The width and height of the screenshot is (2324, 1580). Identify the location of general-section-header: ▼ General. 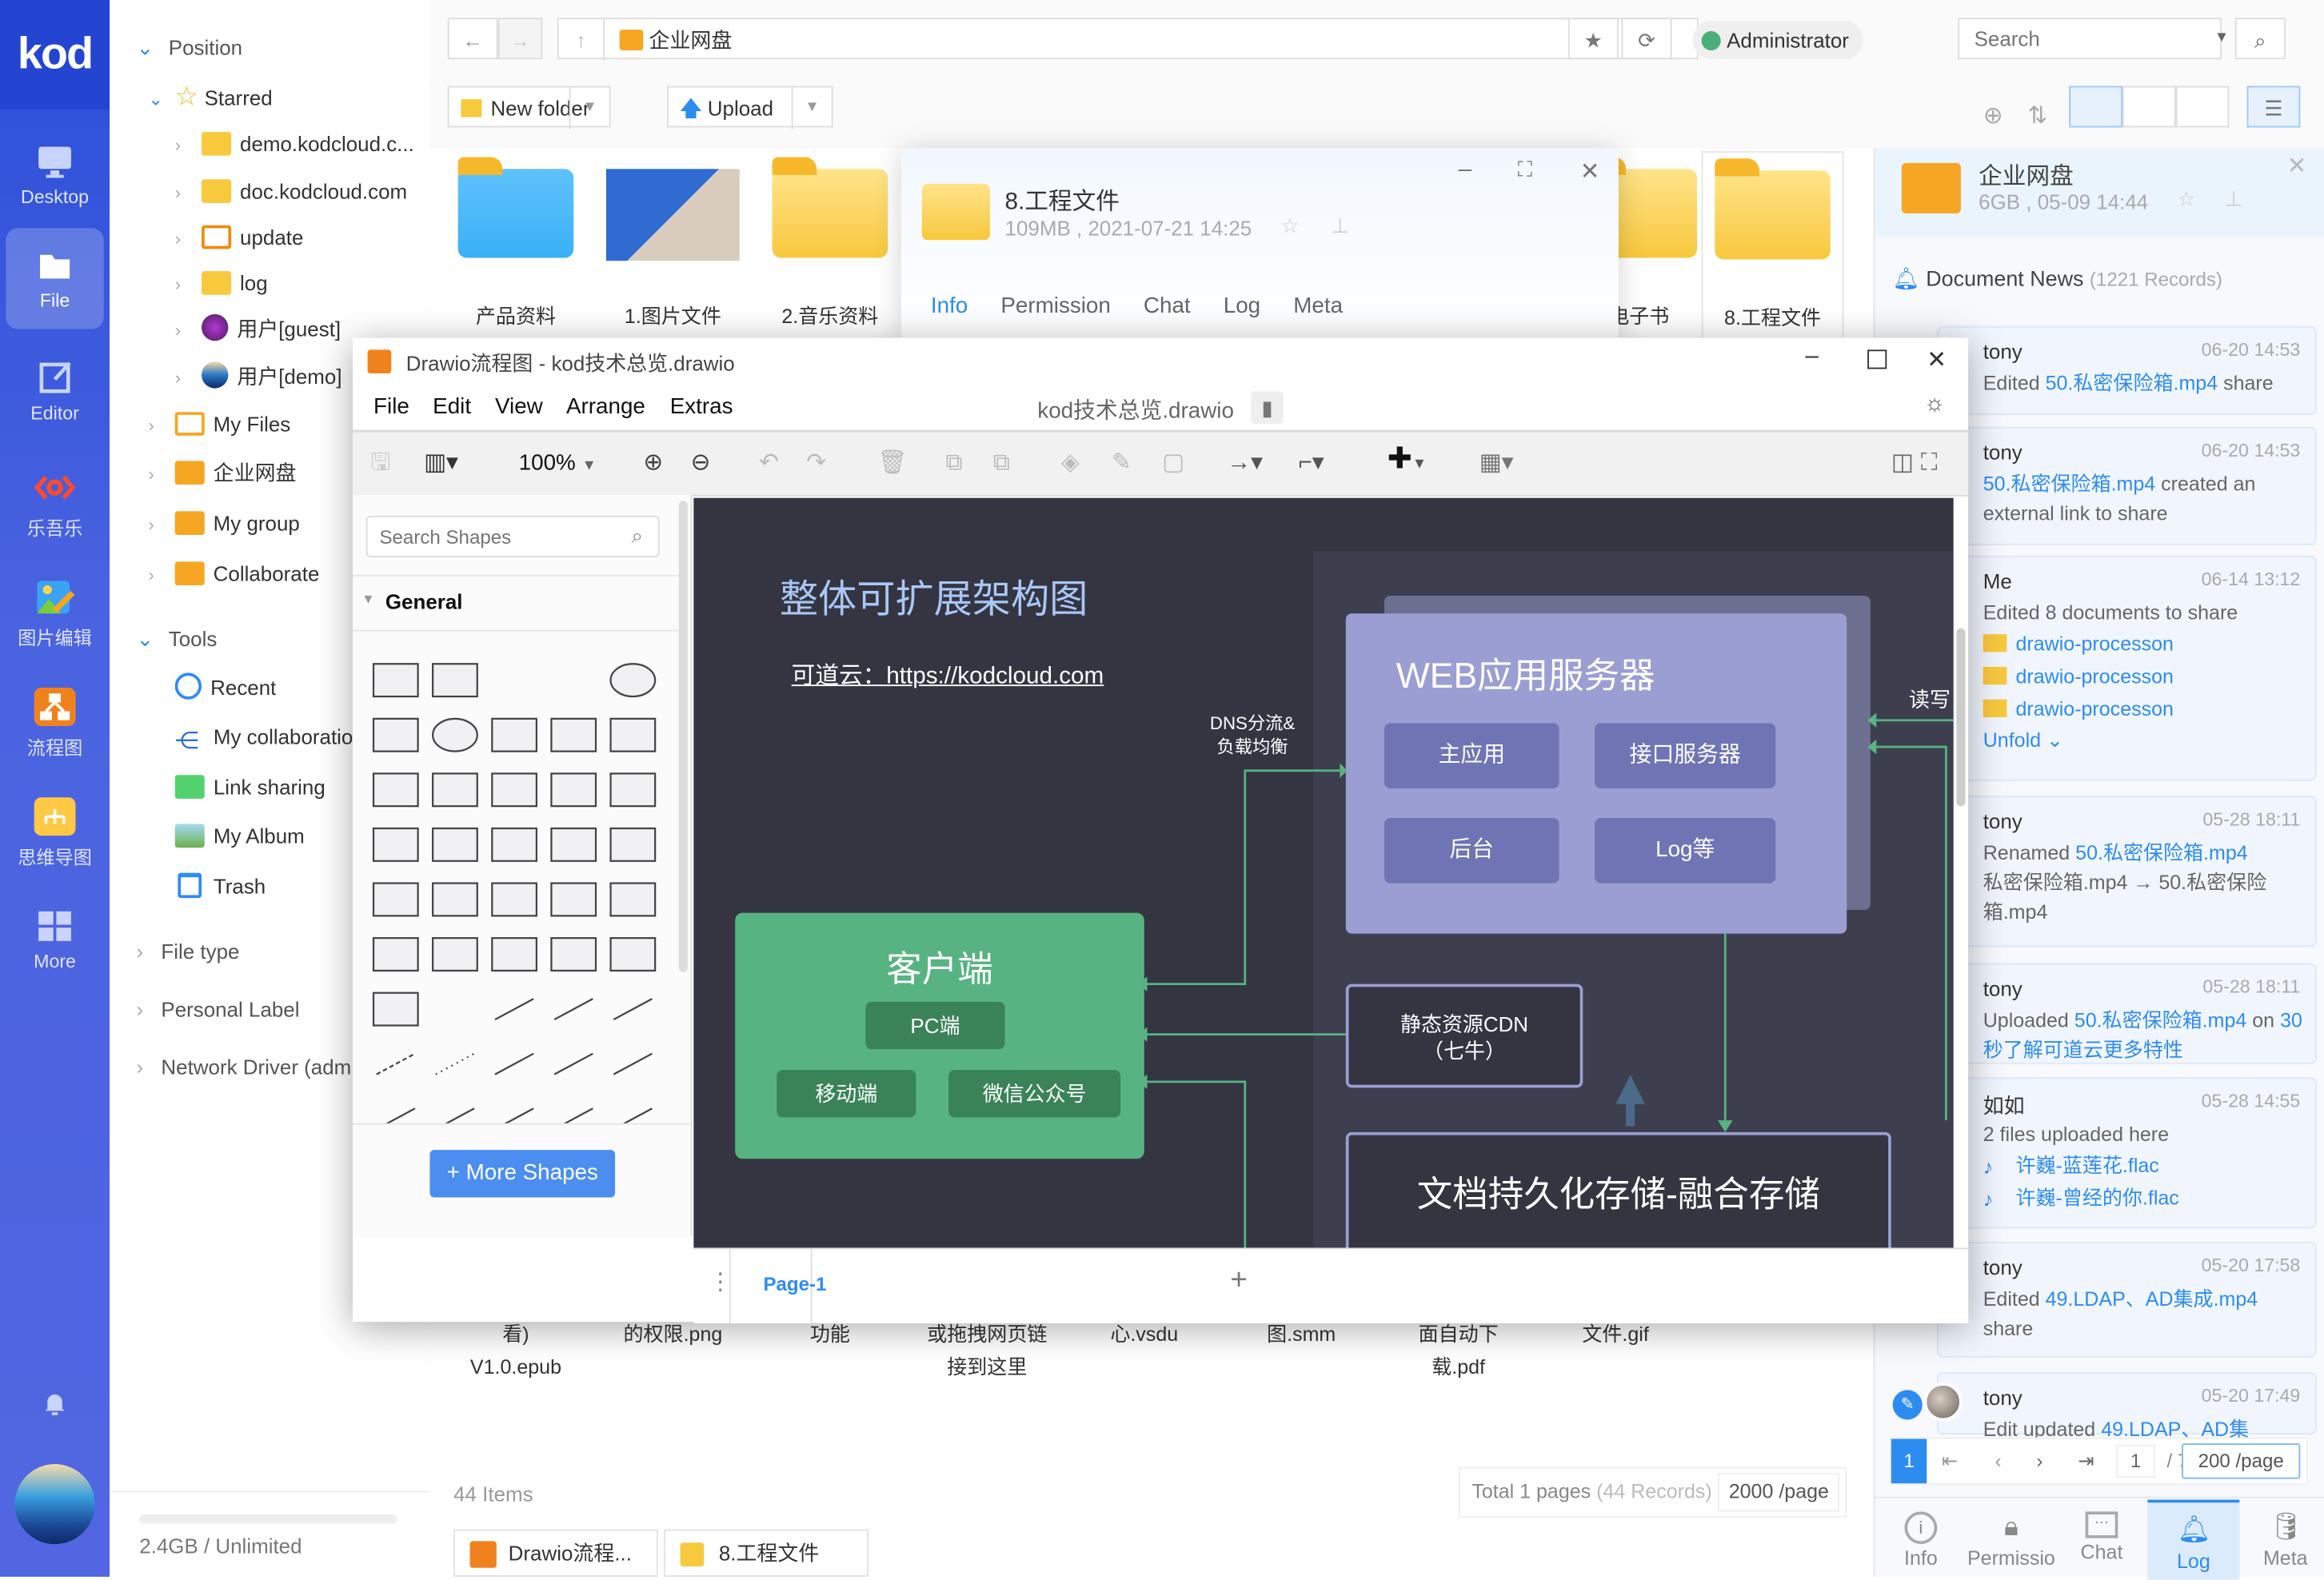
(516, 604).